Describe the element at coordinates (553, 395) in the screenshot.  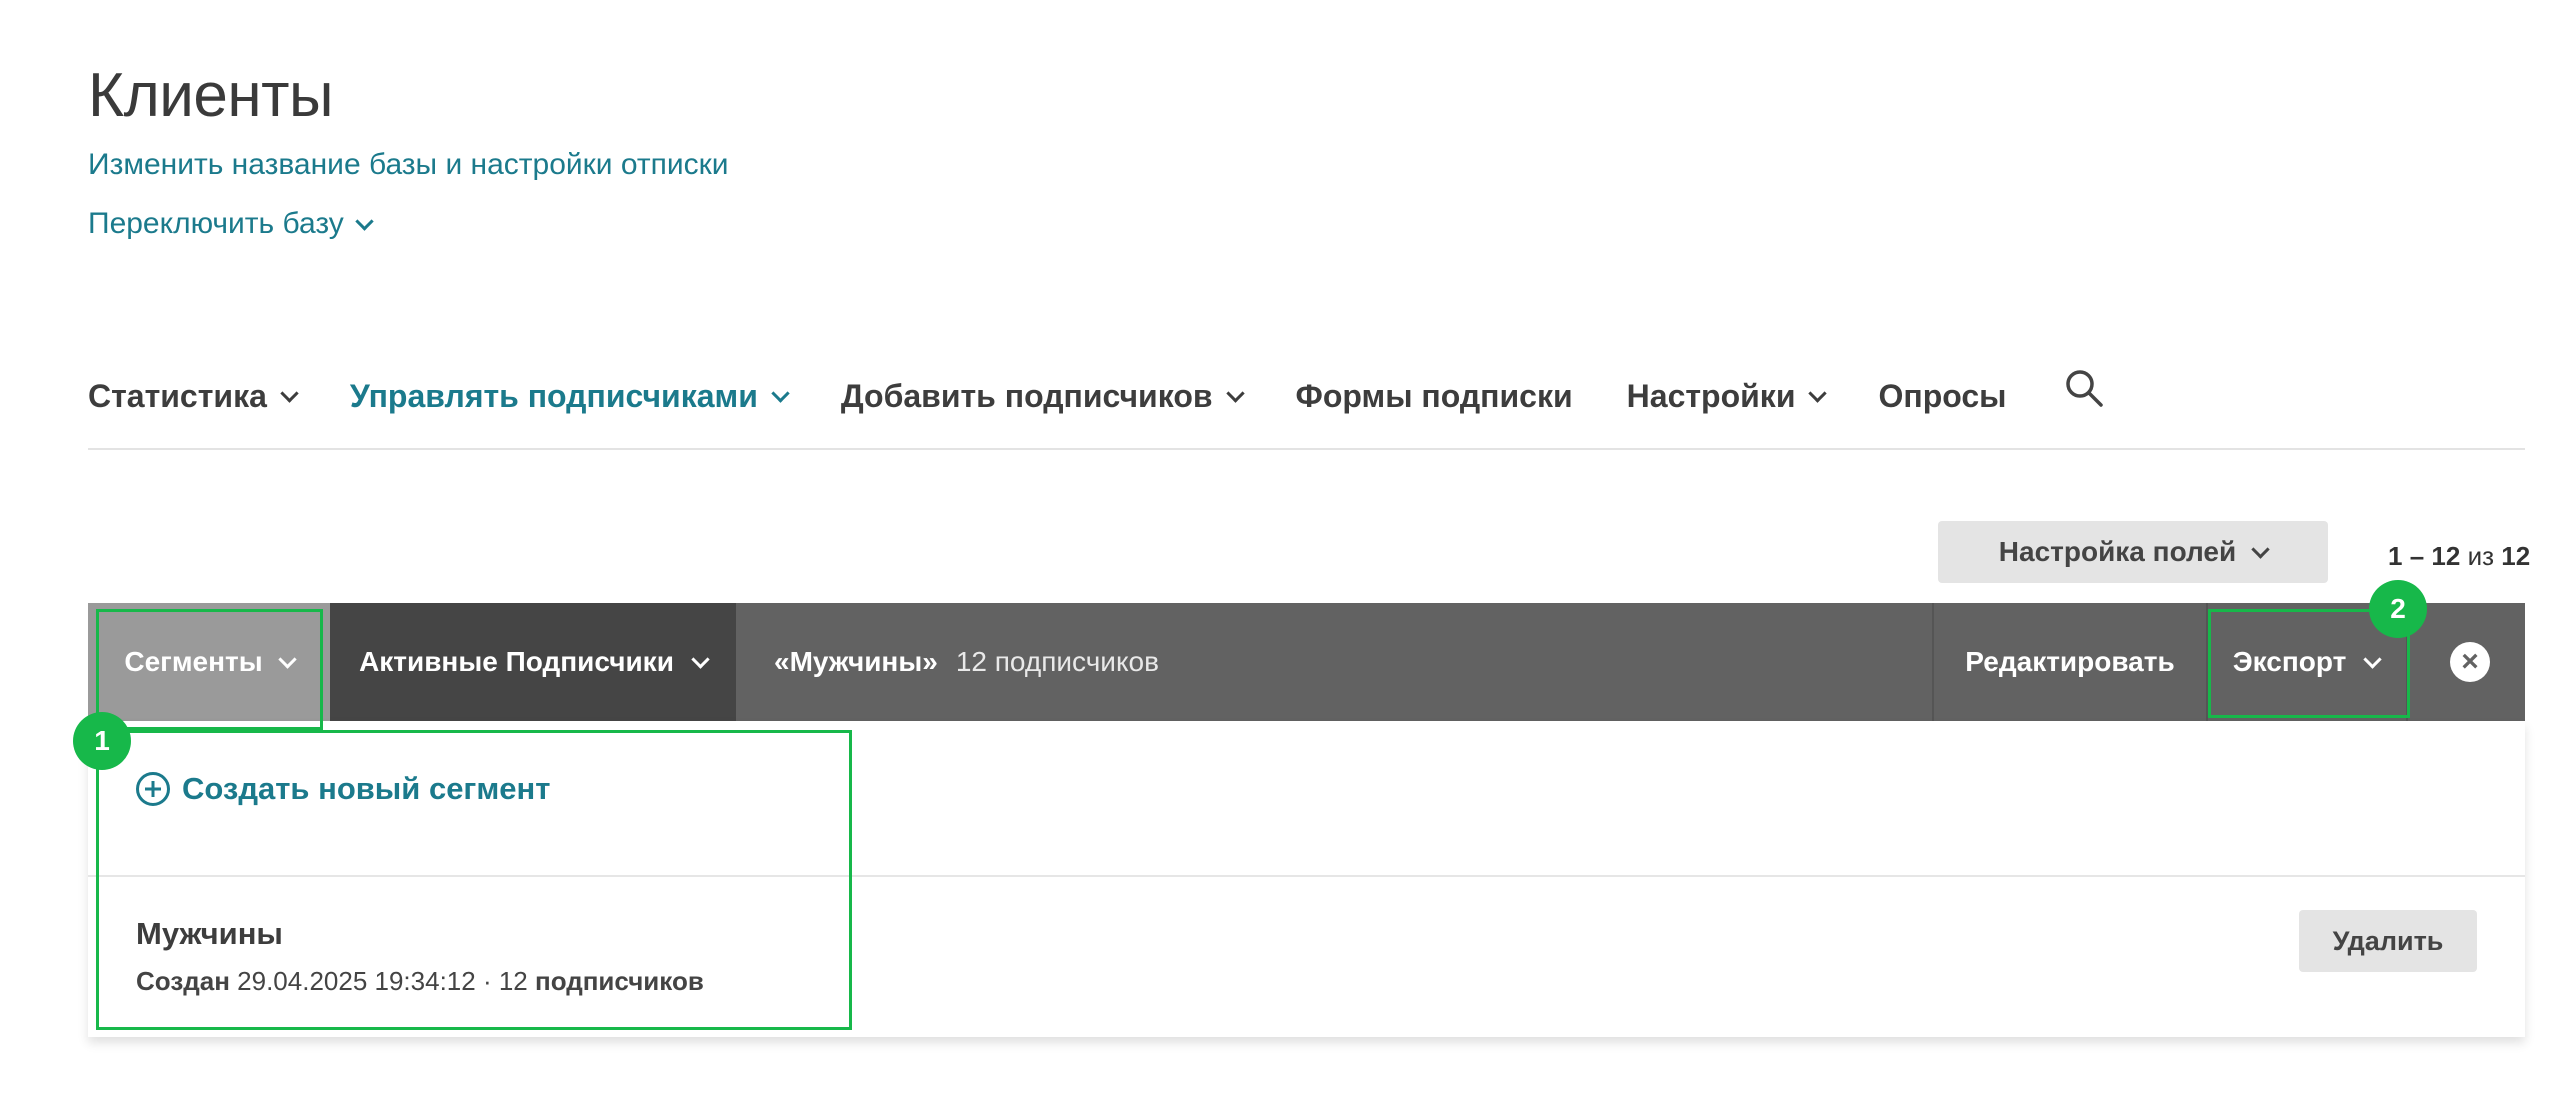
I see `nav-item-label: Управлять подписчиками` at that location.